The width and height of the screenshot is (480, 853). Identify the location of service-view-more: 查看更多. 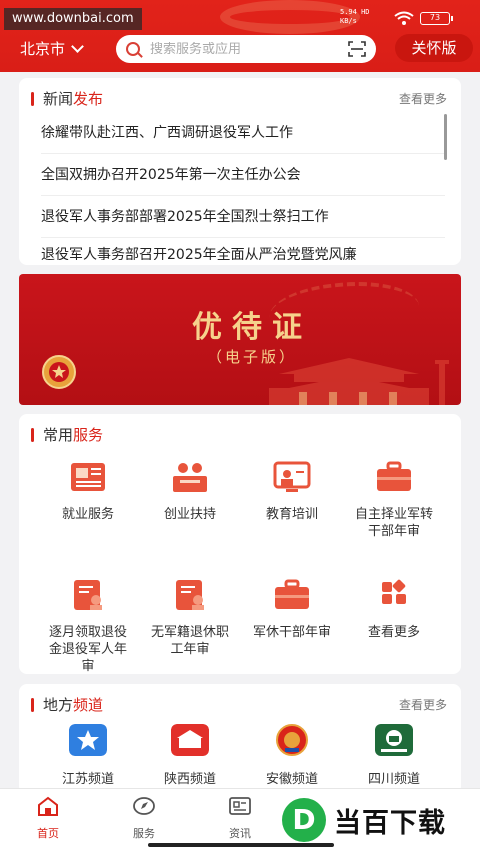
(394, 626).